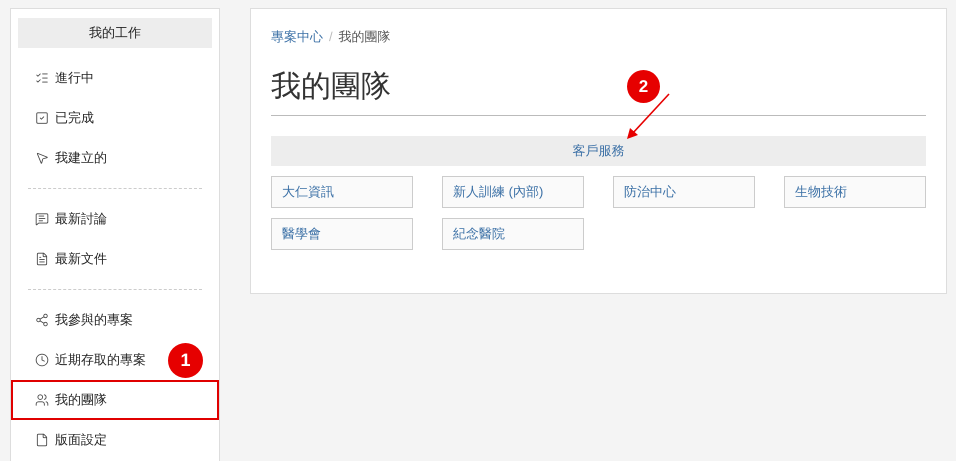 This screenshot has height=461, width=956. What do you see at coordinates (342, 234) in the screenshot?
I see `team-button: 醫學會` at bounding box center [342, 234].